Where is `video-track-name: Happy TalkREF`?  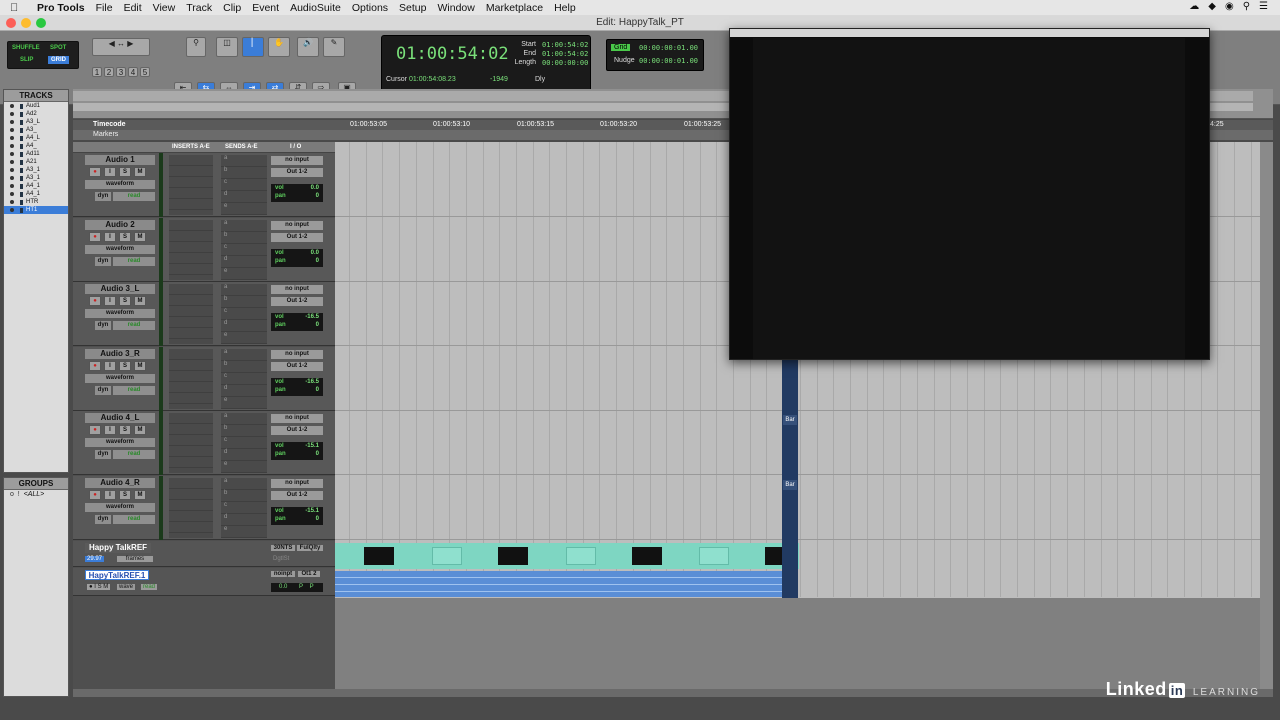 video-track-name: Happy TalkREF is located at coordinates (118, 548).